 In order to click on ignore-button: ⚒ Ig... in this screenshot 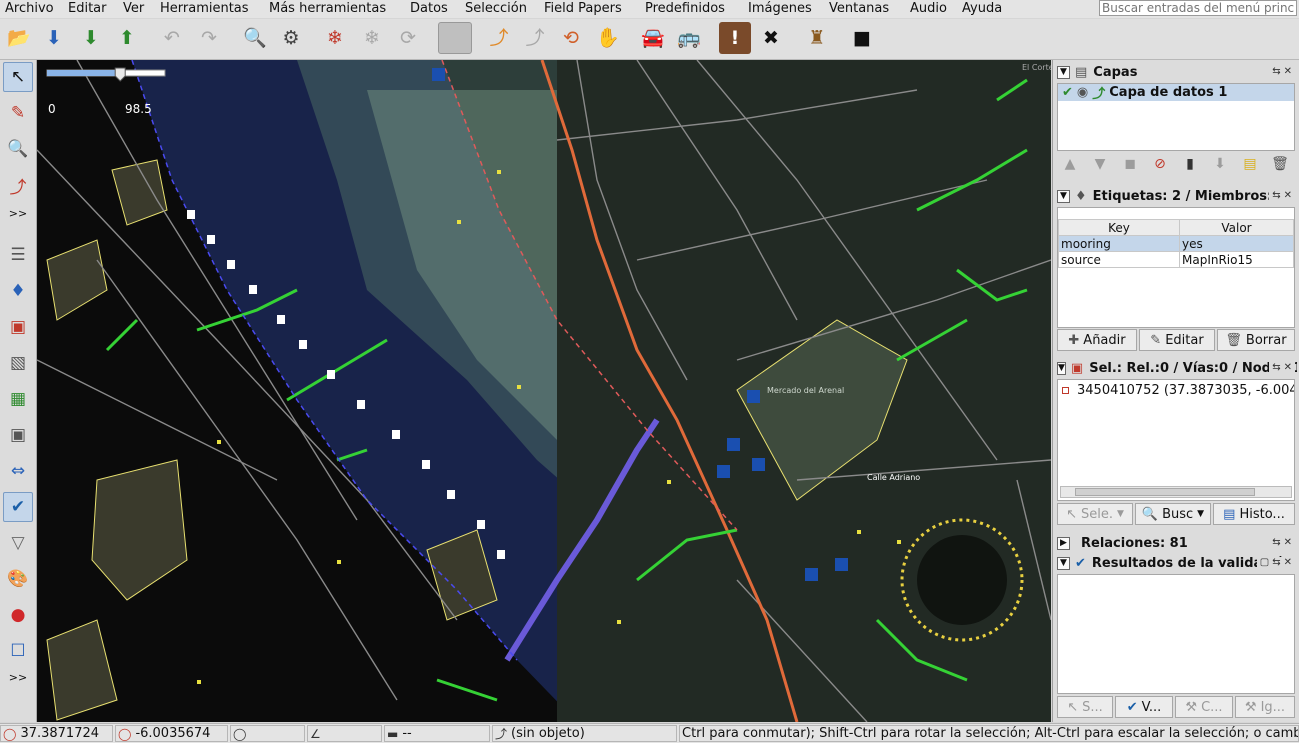, I will do `click(1265, 707)`.